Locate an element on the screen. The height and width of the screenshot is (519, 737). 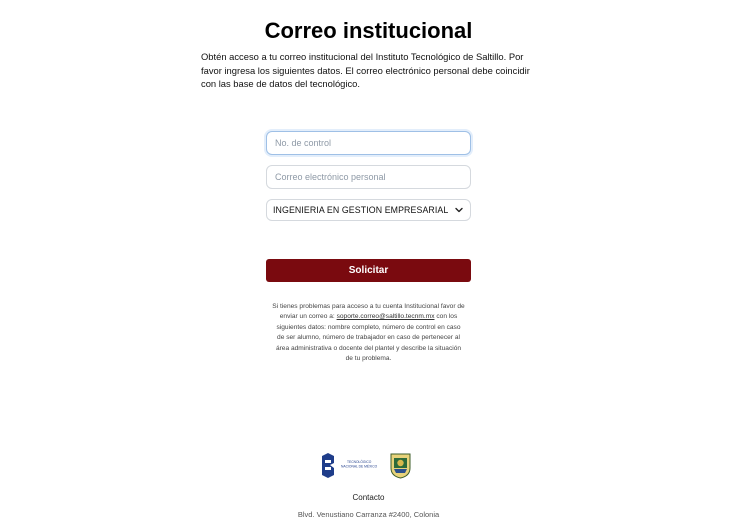
submit-button: Solicitar is located at coordinates (368, 270).